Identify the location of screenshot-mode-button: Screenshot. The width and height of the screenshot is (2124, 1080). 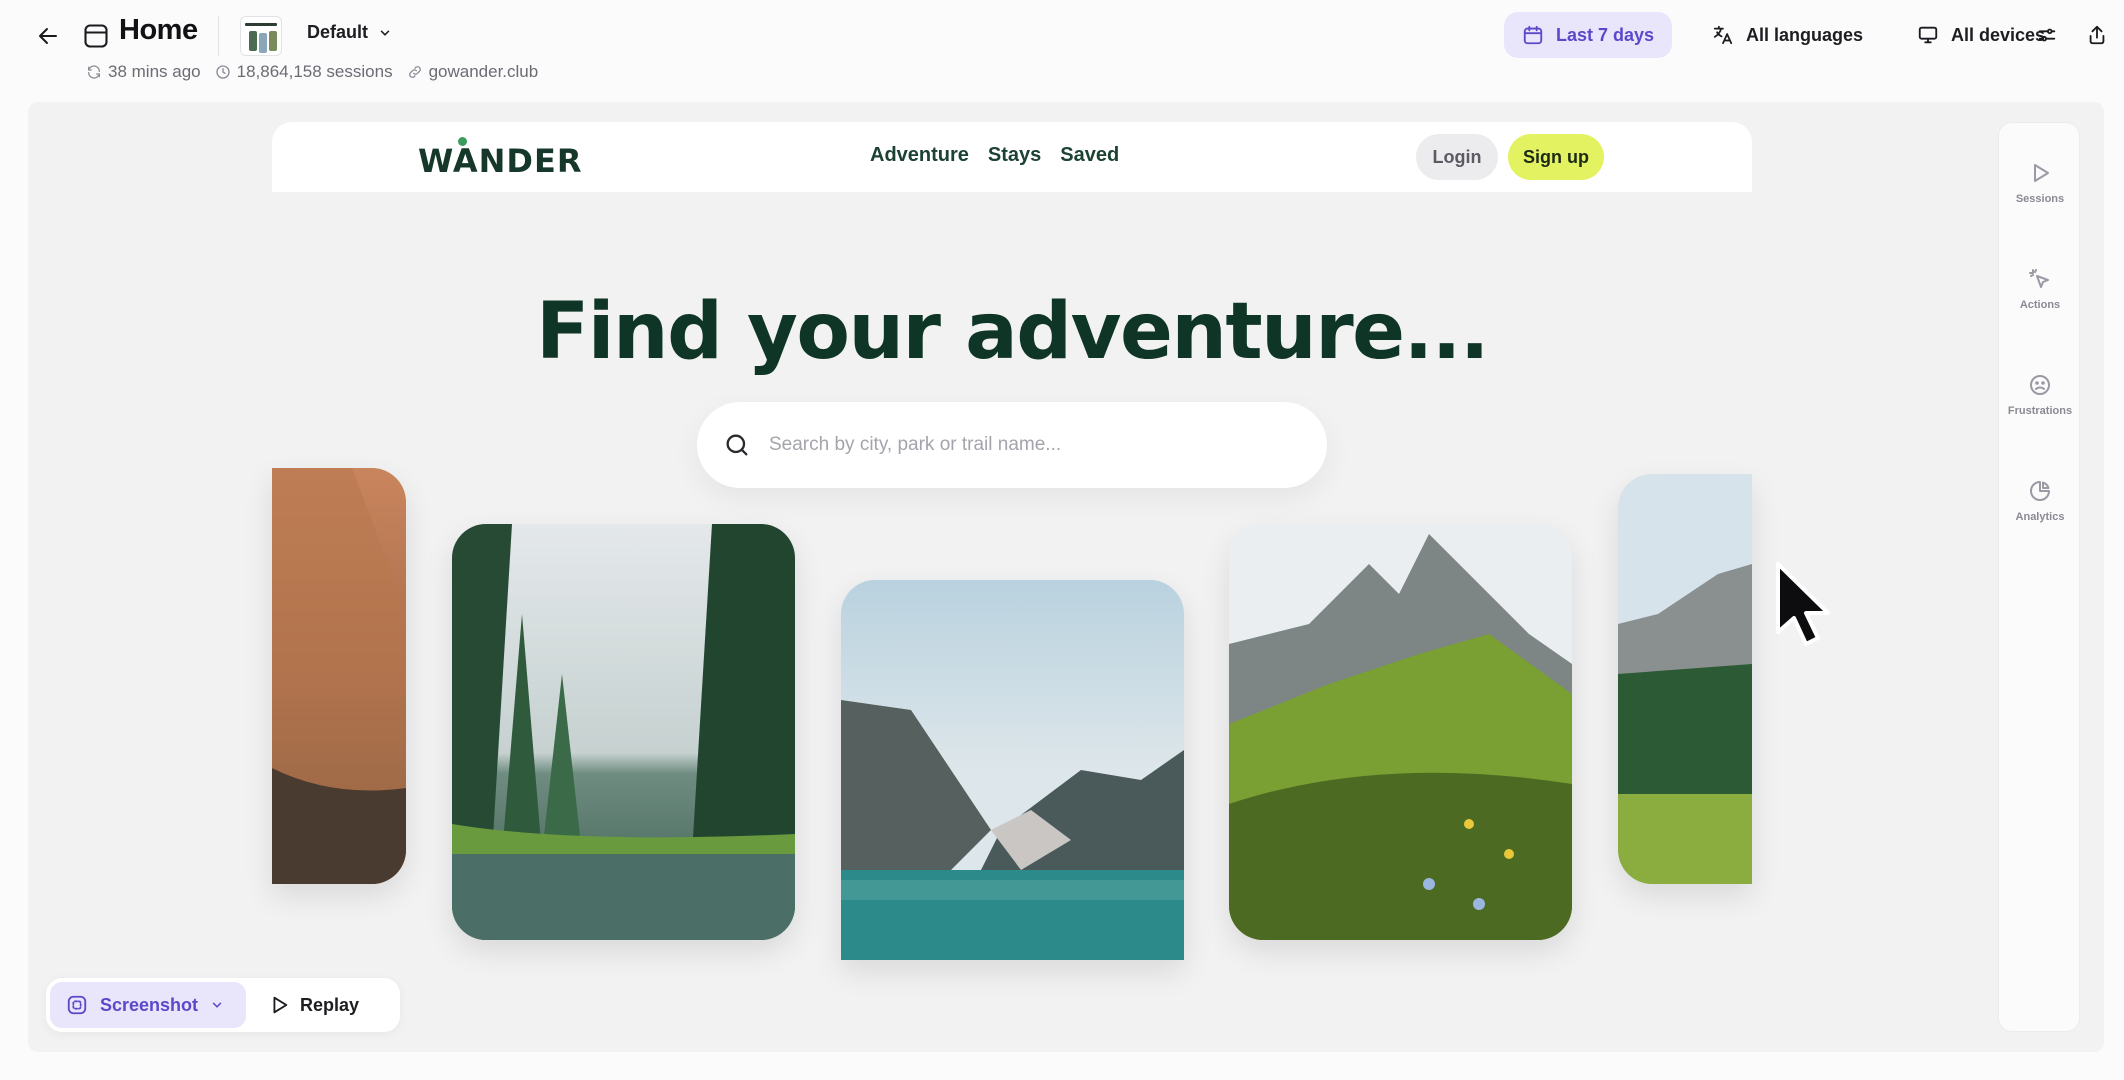
(148, 1005).